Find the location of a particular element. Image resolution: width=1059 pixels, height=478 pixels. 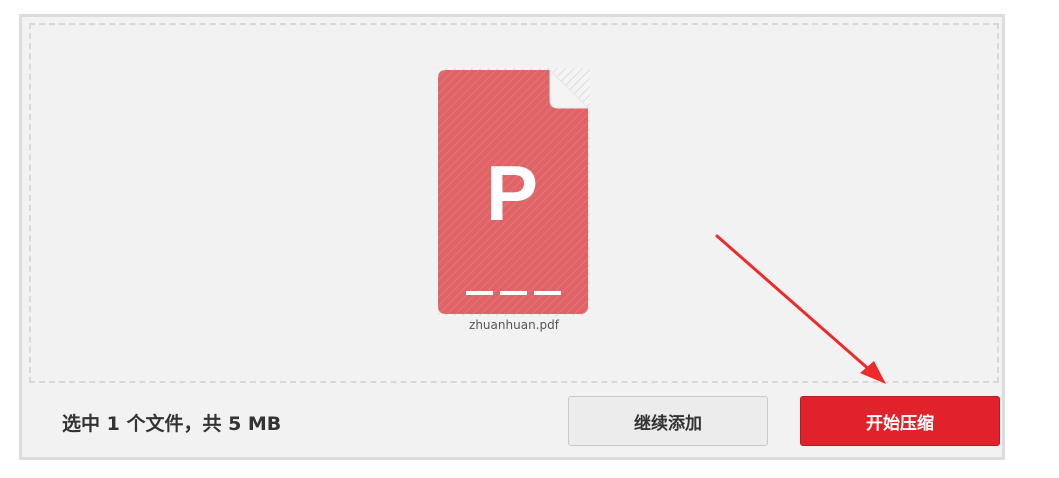

pdf-file-icon: P is located at coordinates (514, 192).